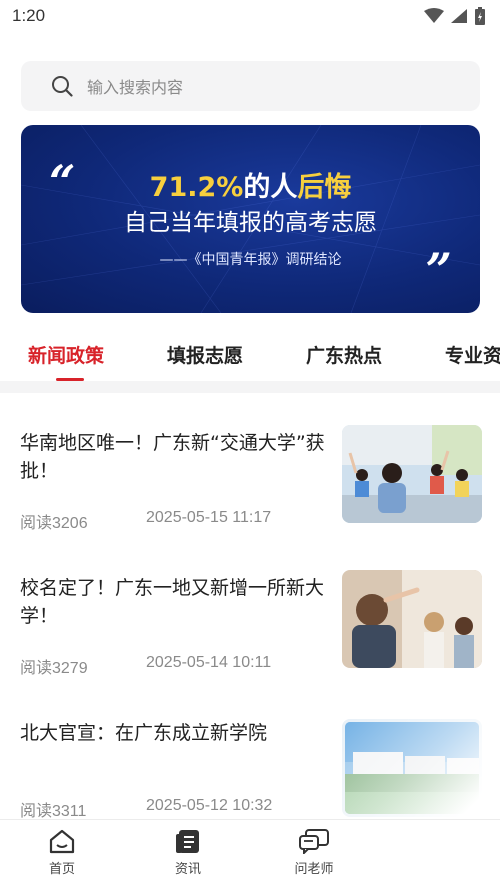 This screenshot has height=889, width=500. Describe the element at coordinates (314, 869) in the screenshot. I see `nav-ask-teacher-label: 问老师` at that location.